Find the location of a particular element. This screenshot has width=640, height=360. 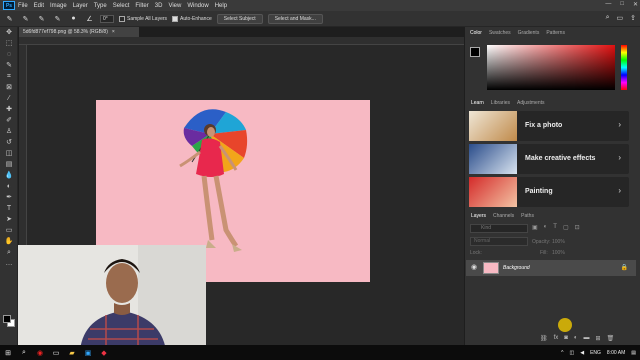

share-icon: ⇪ is located at coordinates (633, 18).